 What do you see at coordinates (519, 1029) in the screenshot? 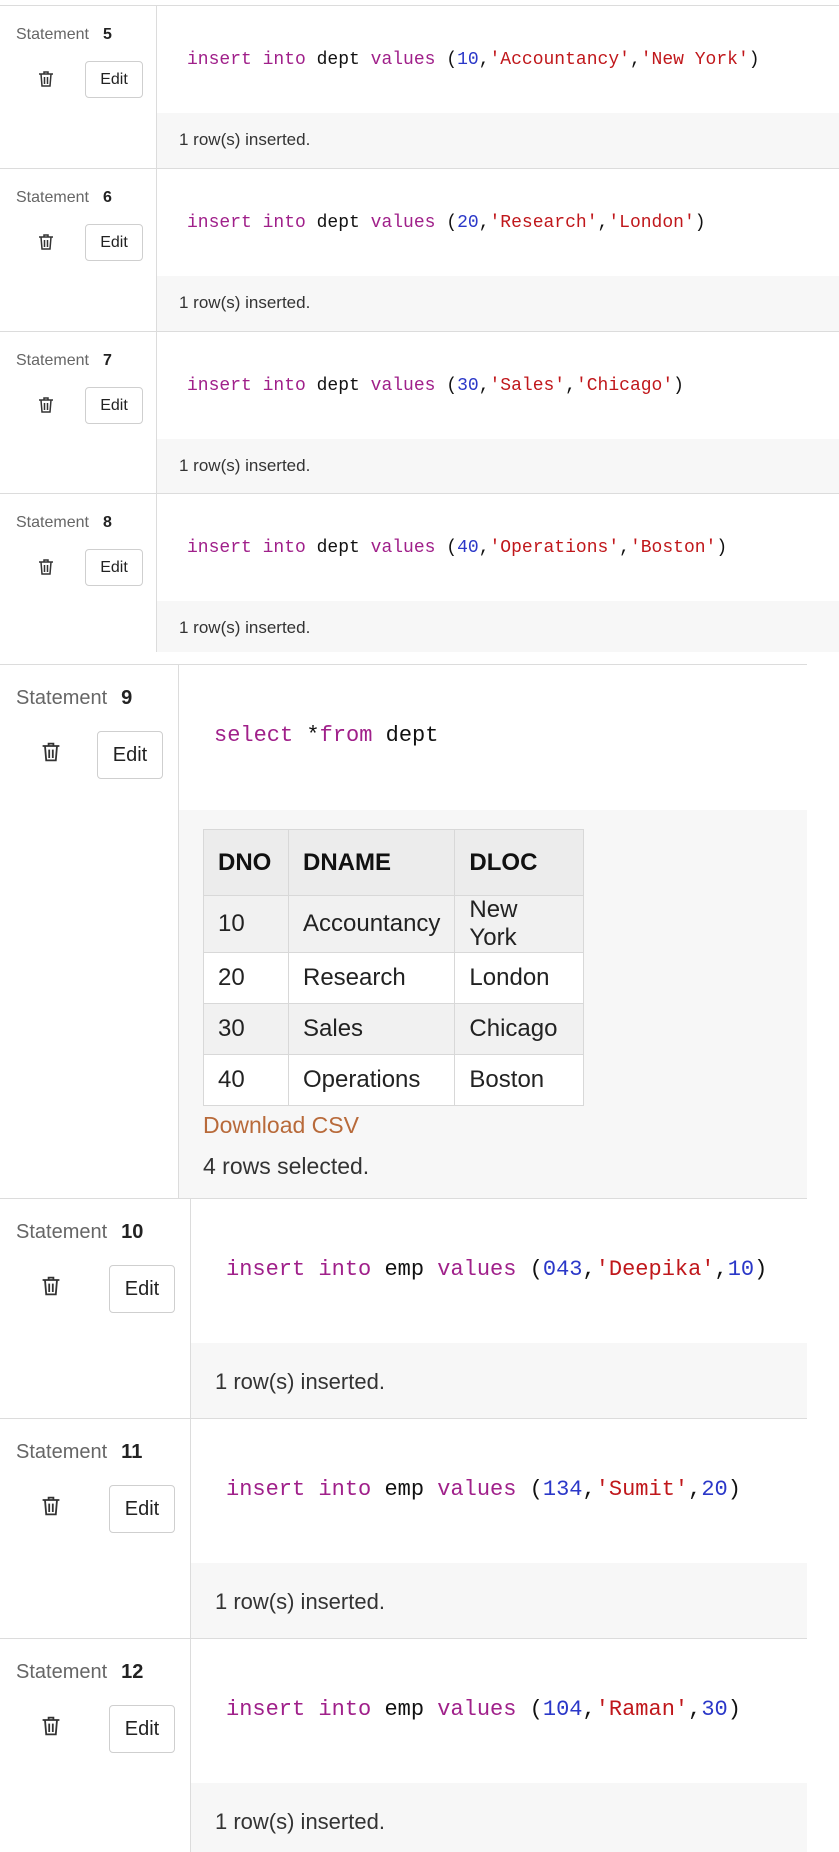
I see `table-cell: Chicago` at bounding box center [519, 1029].